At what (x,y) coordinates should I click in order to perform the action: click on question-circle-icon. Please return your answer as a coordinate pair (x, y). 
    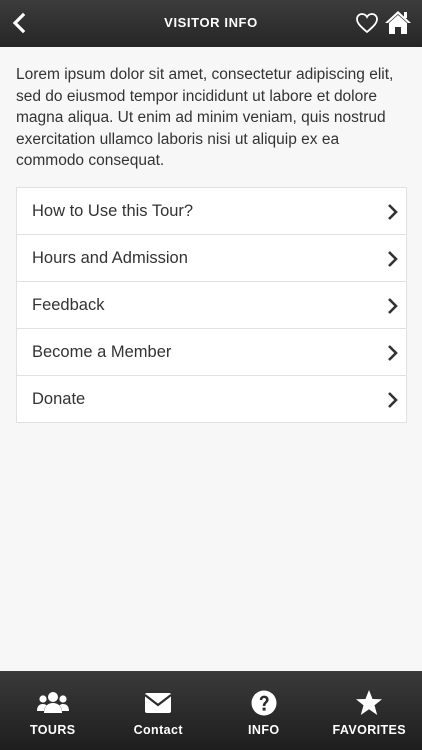
    Looking at the image, I should click on (264, 703).